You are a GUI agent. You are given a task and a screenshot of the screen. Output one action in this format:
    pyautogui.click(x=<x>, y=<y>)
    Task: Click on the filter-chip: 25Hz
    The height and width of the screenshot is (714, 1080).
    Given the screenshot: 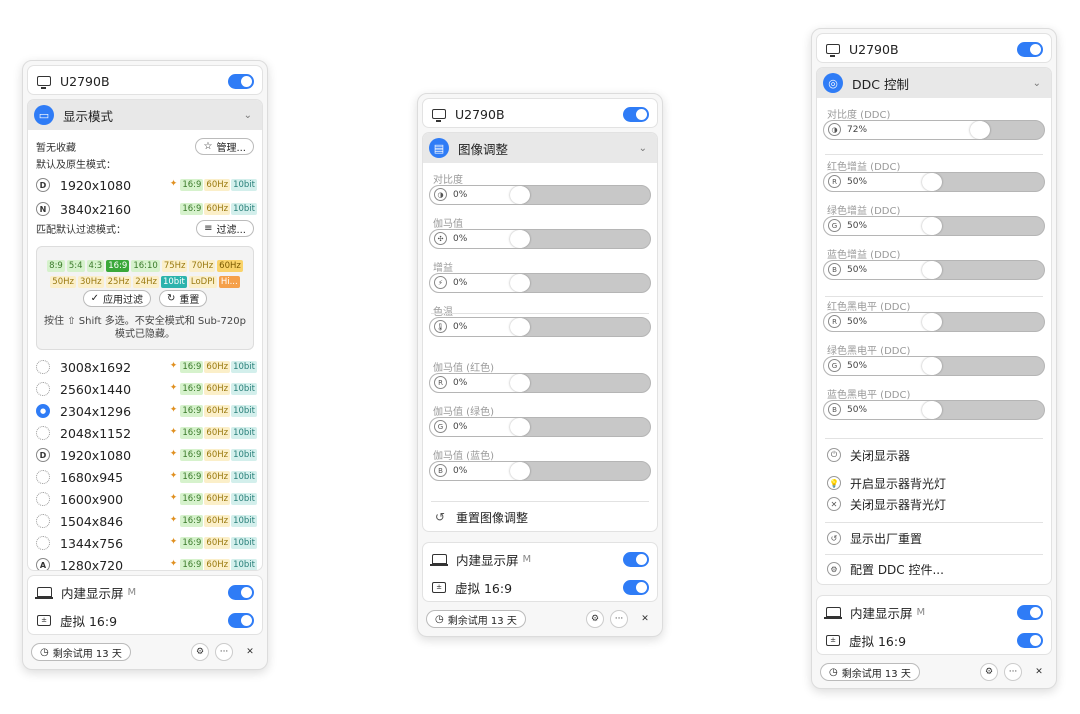 What is the action you would take?
    pyautogui.click(x=118, y=282)
    